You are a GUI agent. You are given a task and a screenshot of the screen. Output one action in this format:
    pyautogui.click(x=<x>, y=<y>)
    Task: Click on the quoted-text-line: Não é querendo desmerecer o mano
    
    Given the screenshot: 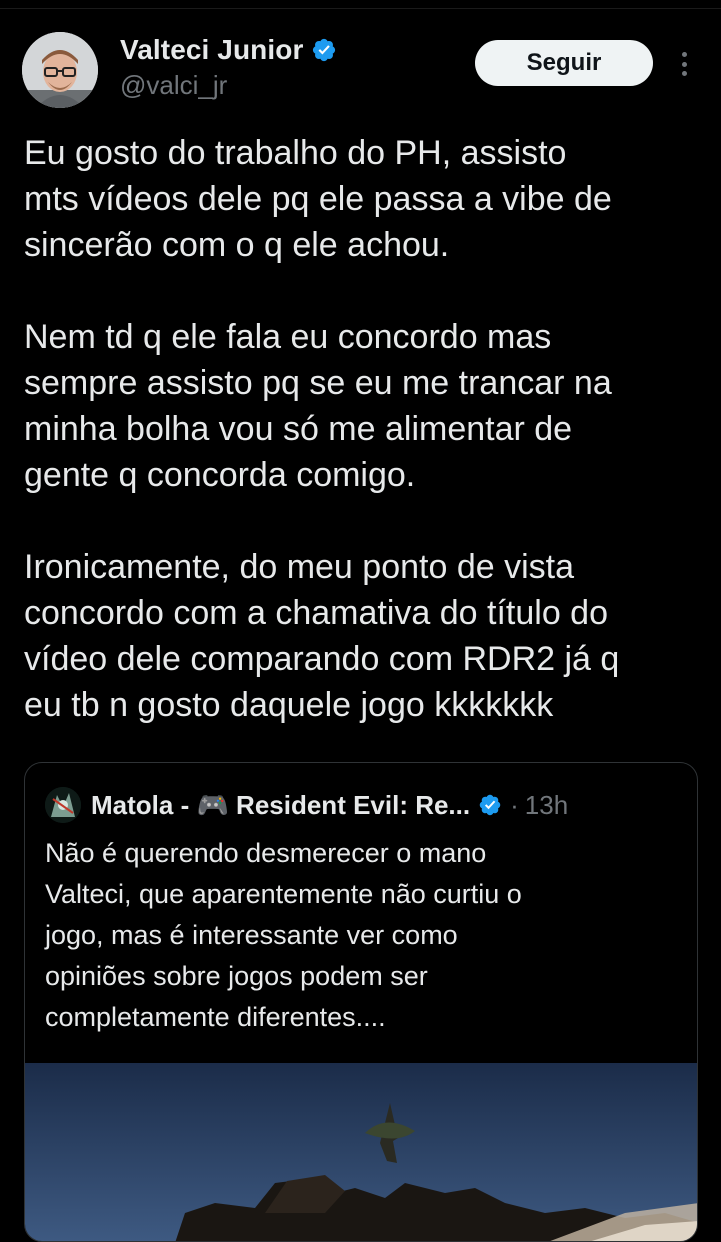 What is the action you would take?
    pyautogui.click(x=266, y=853)
    